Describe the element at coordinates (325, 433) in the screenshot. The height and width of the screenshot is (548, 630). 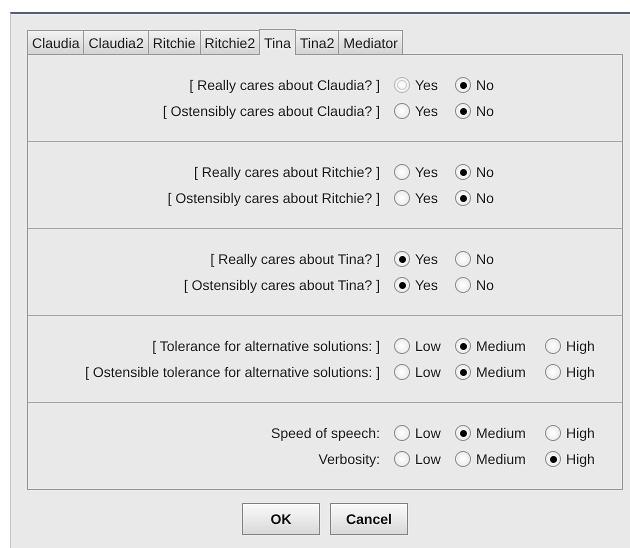
I see `question-label: Speed of speech:` at that location.